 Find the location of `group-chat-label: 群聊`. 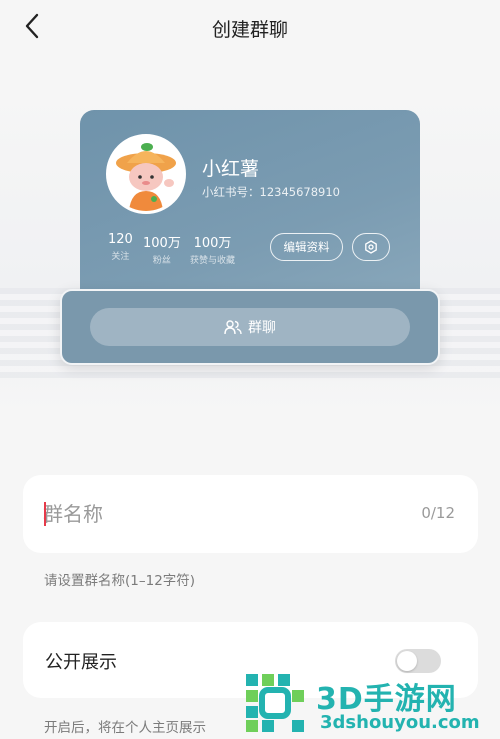

group-chat-label: 群聊 is located at coordinates (262, 328).